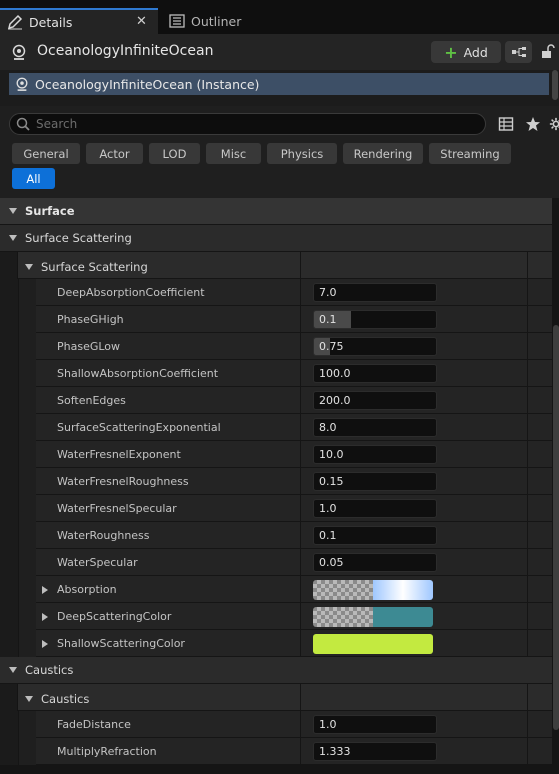  What do you see at coordinates (383, 153) in the screenshot?
I see `filter-rendering: Rendering` at bounding box center [383, 153].